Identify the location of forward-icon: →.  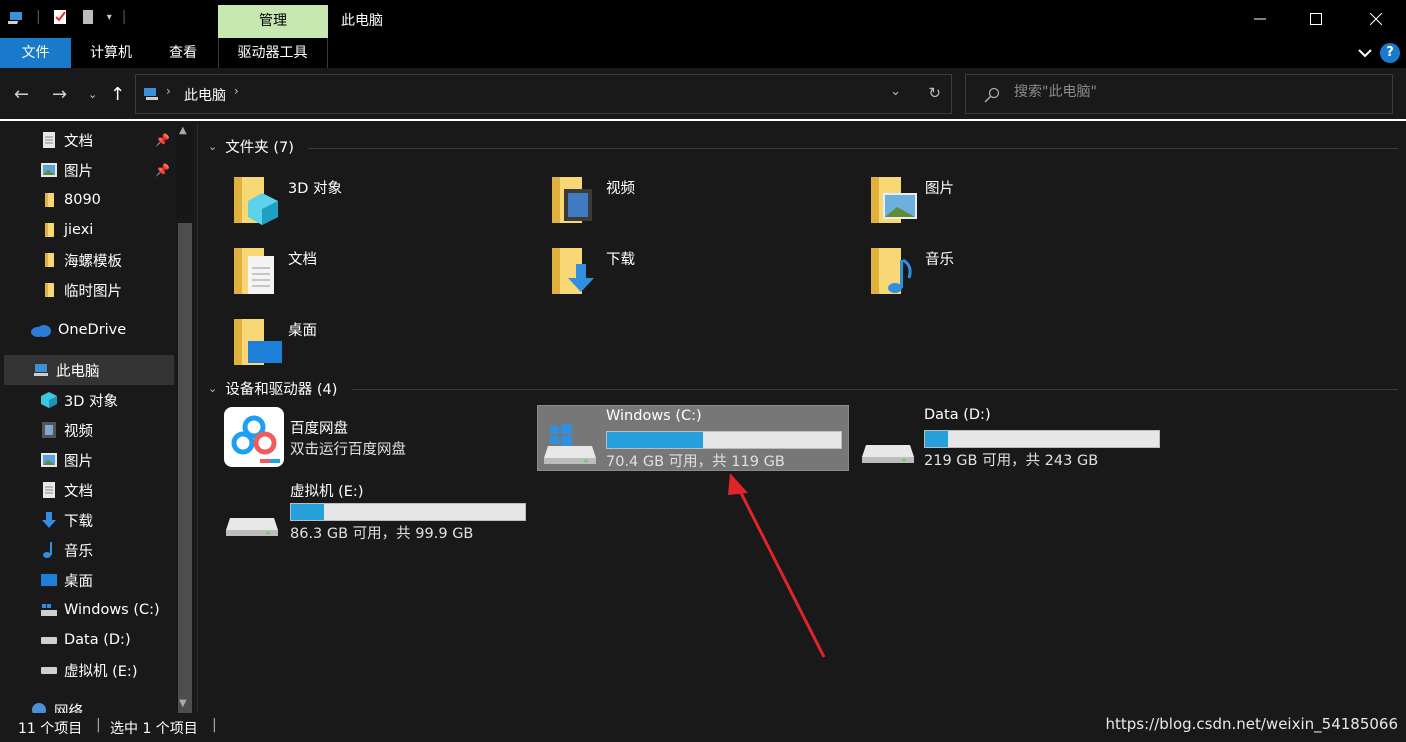
(59, 94).